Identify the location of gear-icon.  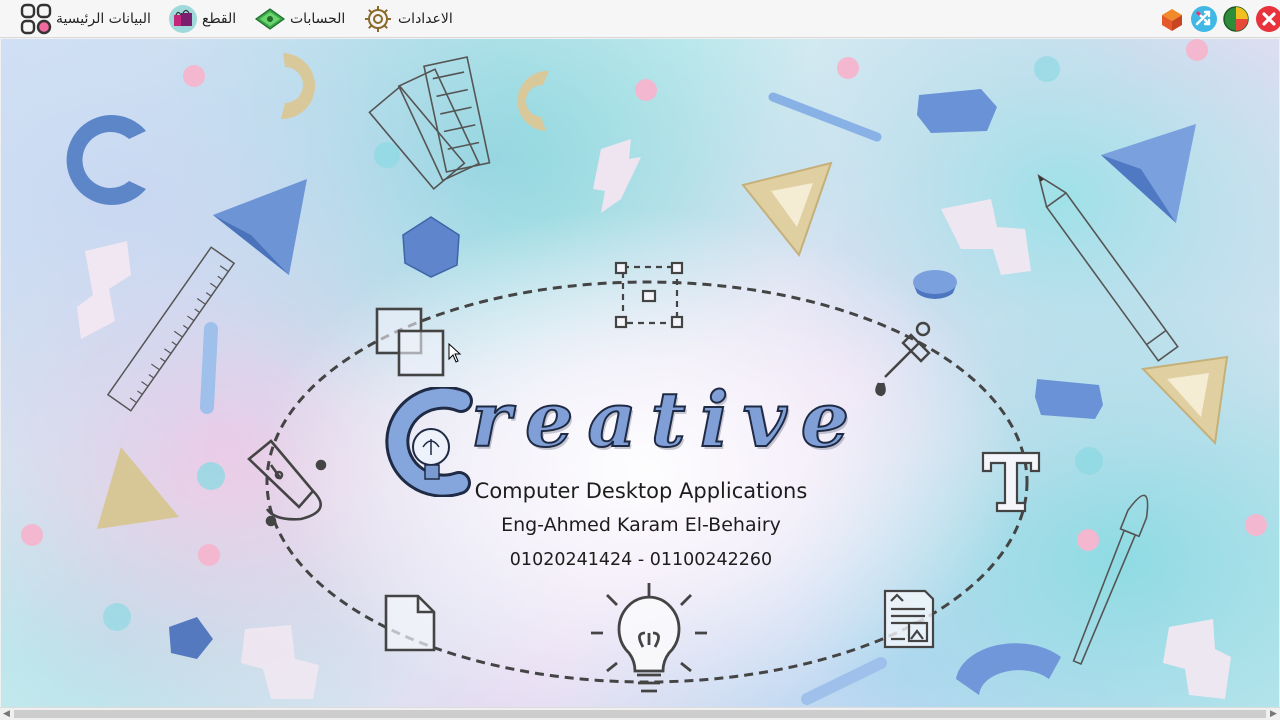
(378, 19).